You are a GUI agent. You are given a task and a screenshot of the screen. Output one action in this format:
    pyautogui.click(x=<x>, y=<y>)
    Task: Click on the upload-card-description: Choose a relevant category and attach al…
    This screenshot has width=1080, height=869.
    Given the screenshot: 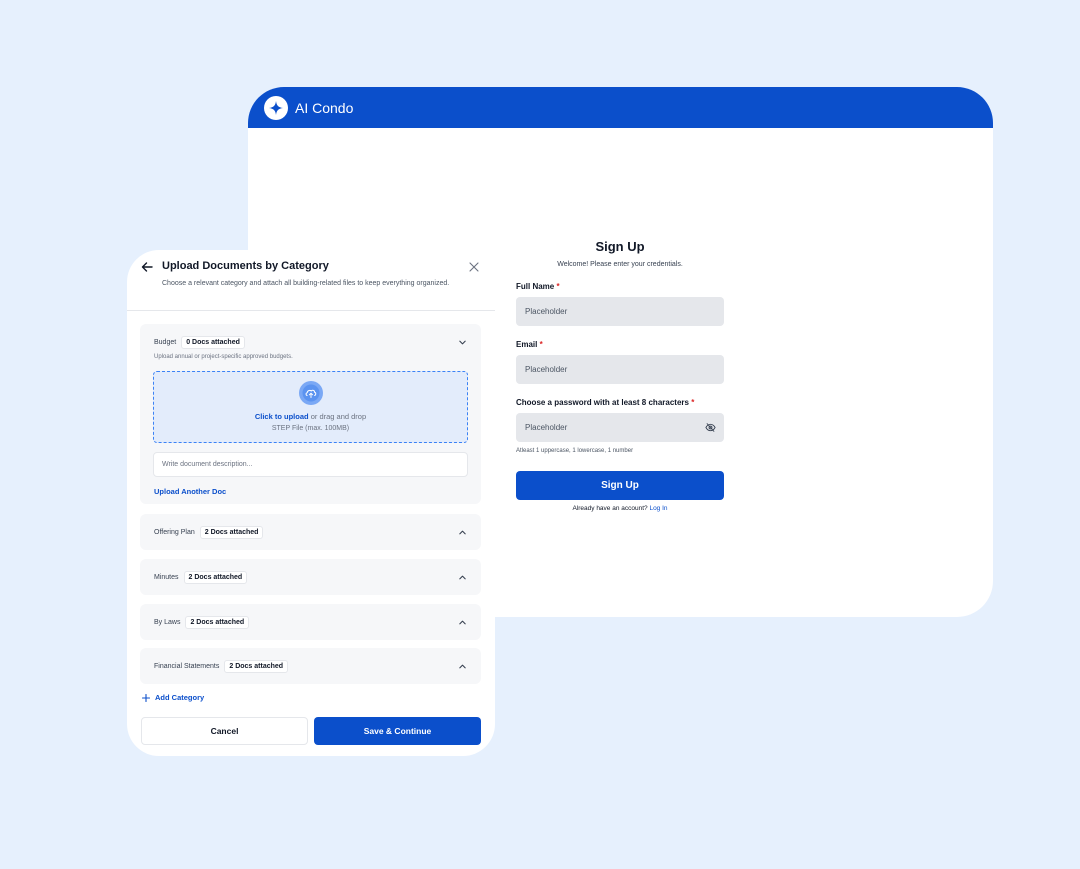 What is the action you would take?
    pyautogui.click(x=306, y=283)
    